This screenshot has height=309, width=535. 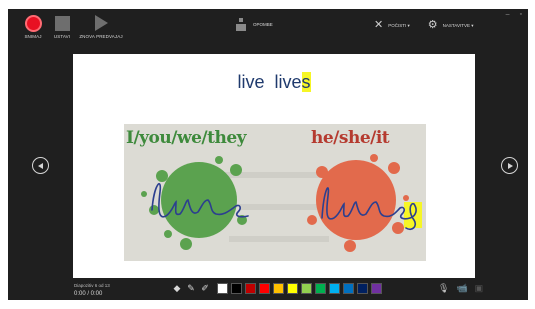 I want to click on camera-icon: 📹, so click(x=461, y=288).